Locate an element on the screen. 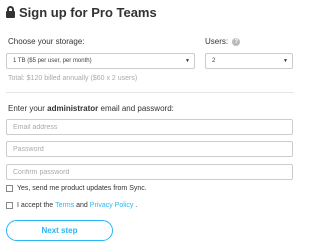 Image resolution: width=320 pixels, height=246 pixels. terms-checkbox-row: I accept the Terms and Privacy Policy . is located at coordinates (71, 205).